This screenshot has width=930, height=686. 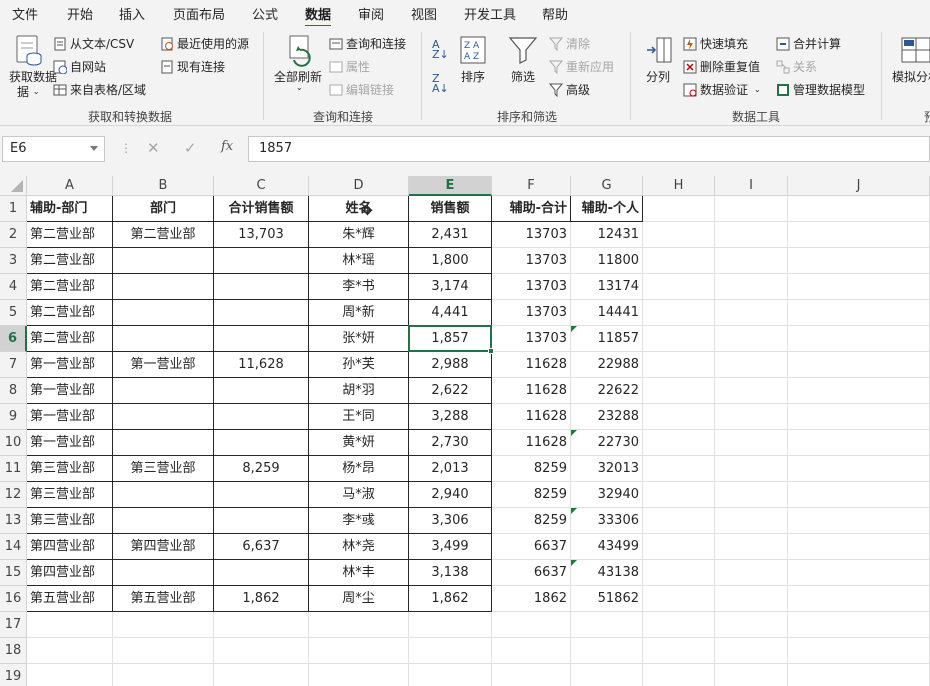 What do you see at coordinates (607, 313) in the screenshot?
I see `cell-g5: 14441` at bounding box center [607, 313].